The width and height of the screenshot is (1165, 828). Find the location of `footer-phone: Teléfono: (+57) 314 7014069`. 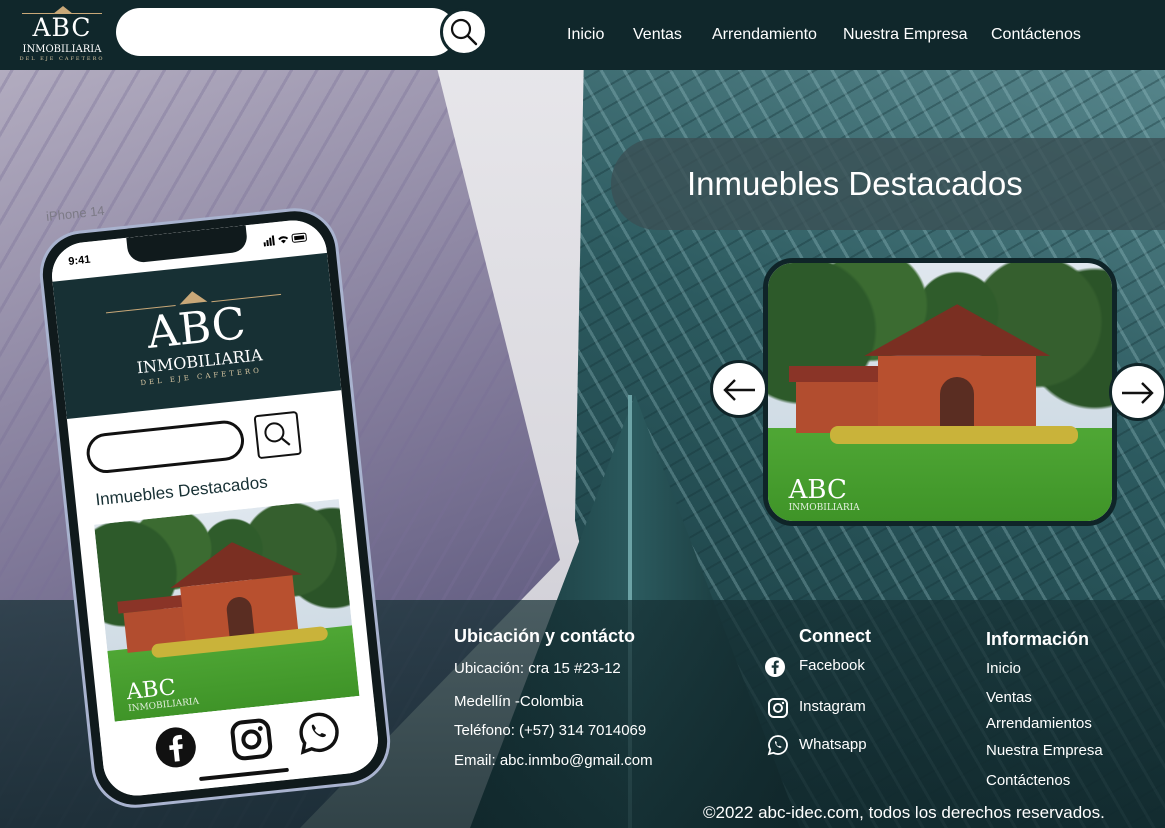

footer-phone: Teléfono: (+57) 314 7014069 is located at coordinates (550, 730).